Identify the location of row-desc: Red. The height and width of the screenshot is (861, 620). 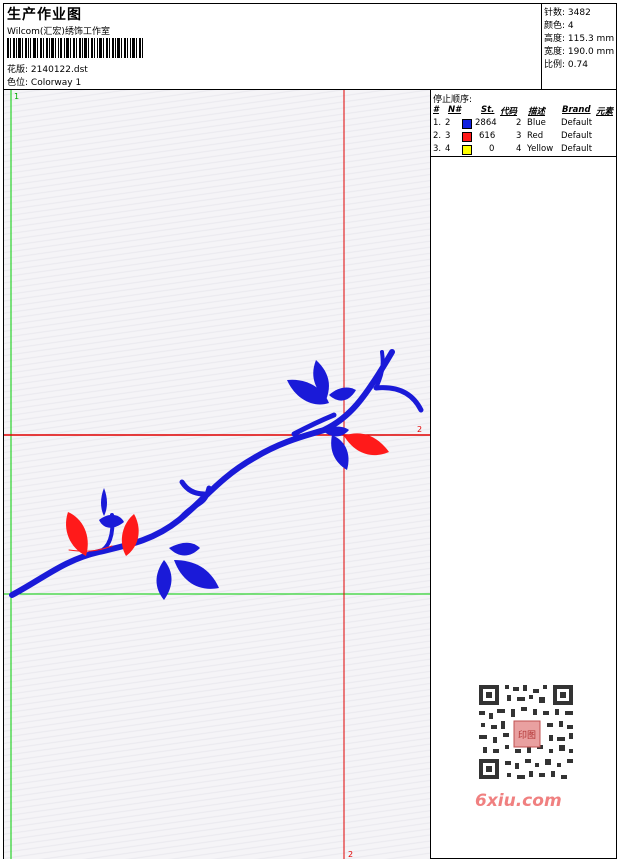
(535, 136).